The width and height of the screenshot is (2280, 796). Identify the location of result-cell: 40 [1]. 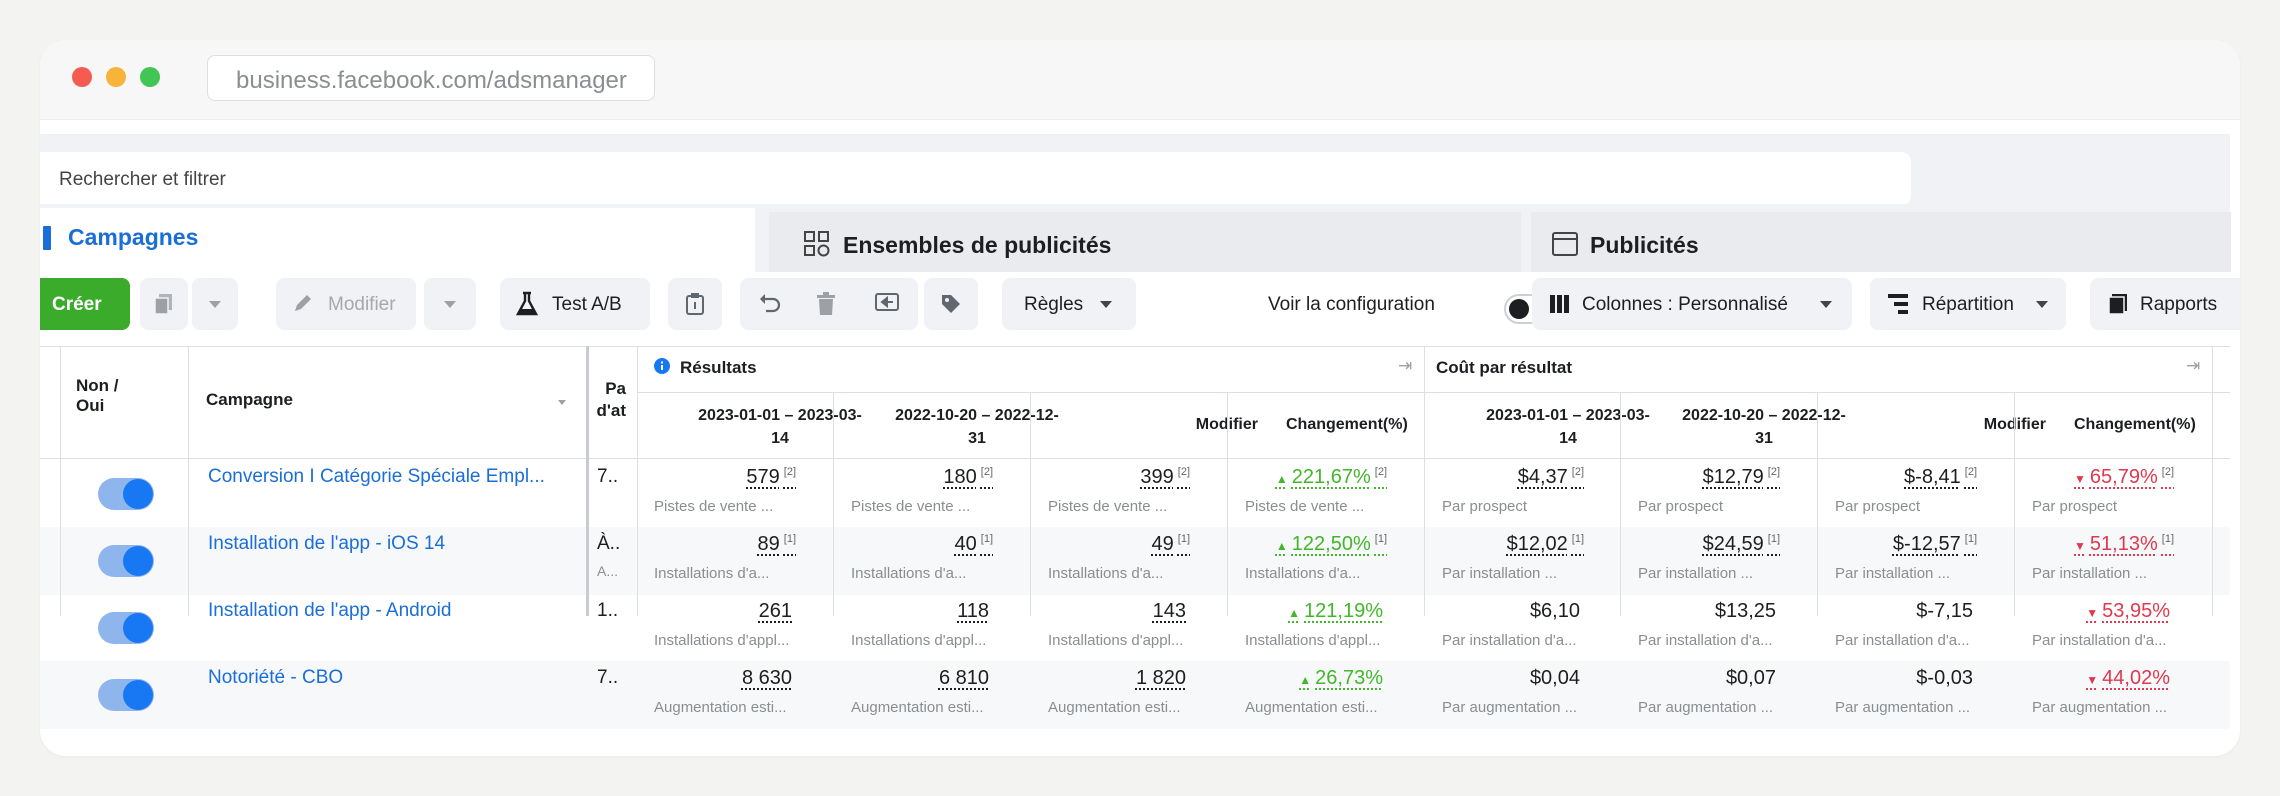
(914, 544).